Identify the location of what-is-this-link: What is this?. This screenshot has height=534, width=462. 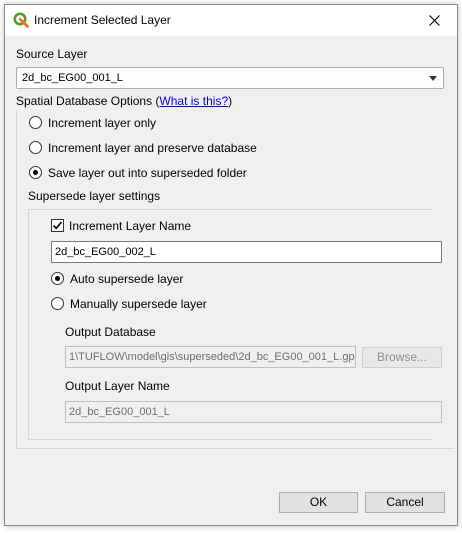
(193, 101).